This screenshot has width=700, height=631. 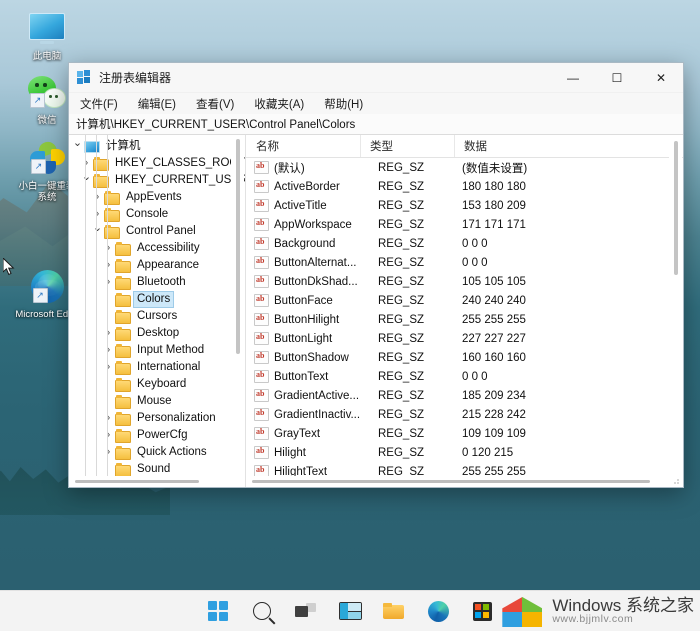 What do you see at coordinates (573, 77) in the screenshot?
I see `minimize-button: —` at bounding box center [573, 77].